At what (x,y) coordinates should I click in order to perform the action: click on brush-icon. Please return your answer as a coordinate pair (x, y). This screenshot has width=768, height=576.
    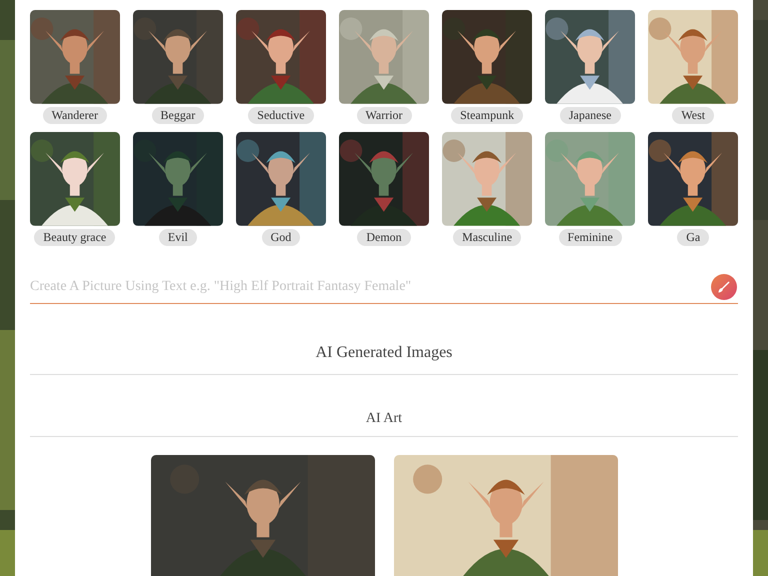
    Looking at the image, I should click on (724, 287).